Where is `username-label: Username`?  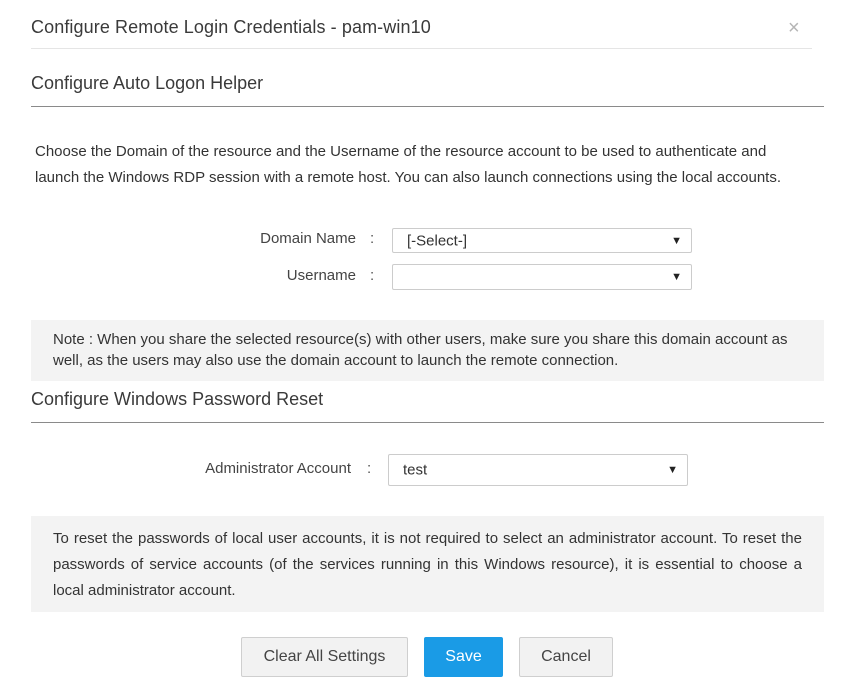 username-label: Username is located at coordinates (321, 275).